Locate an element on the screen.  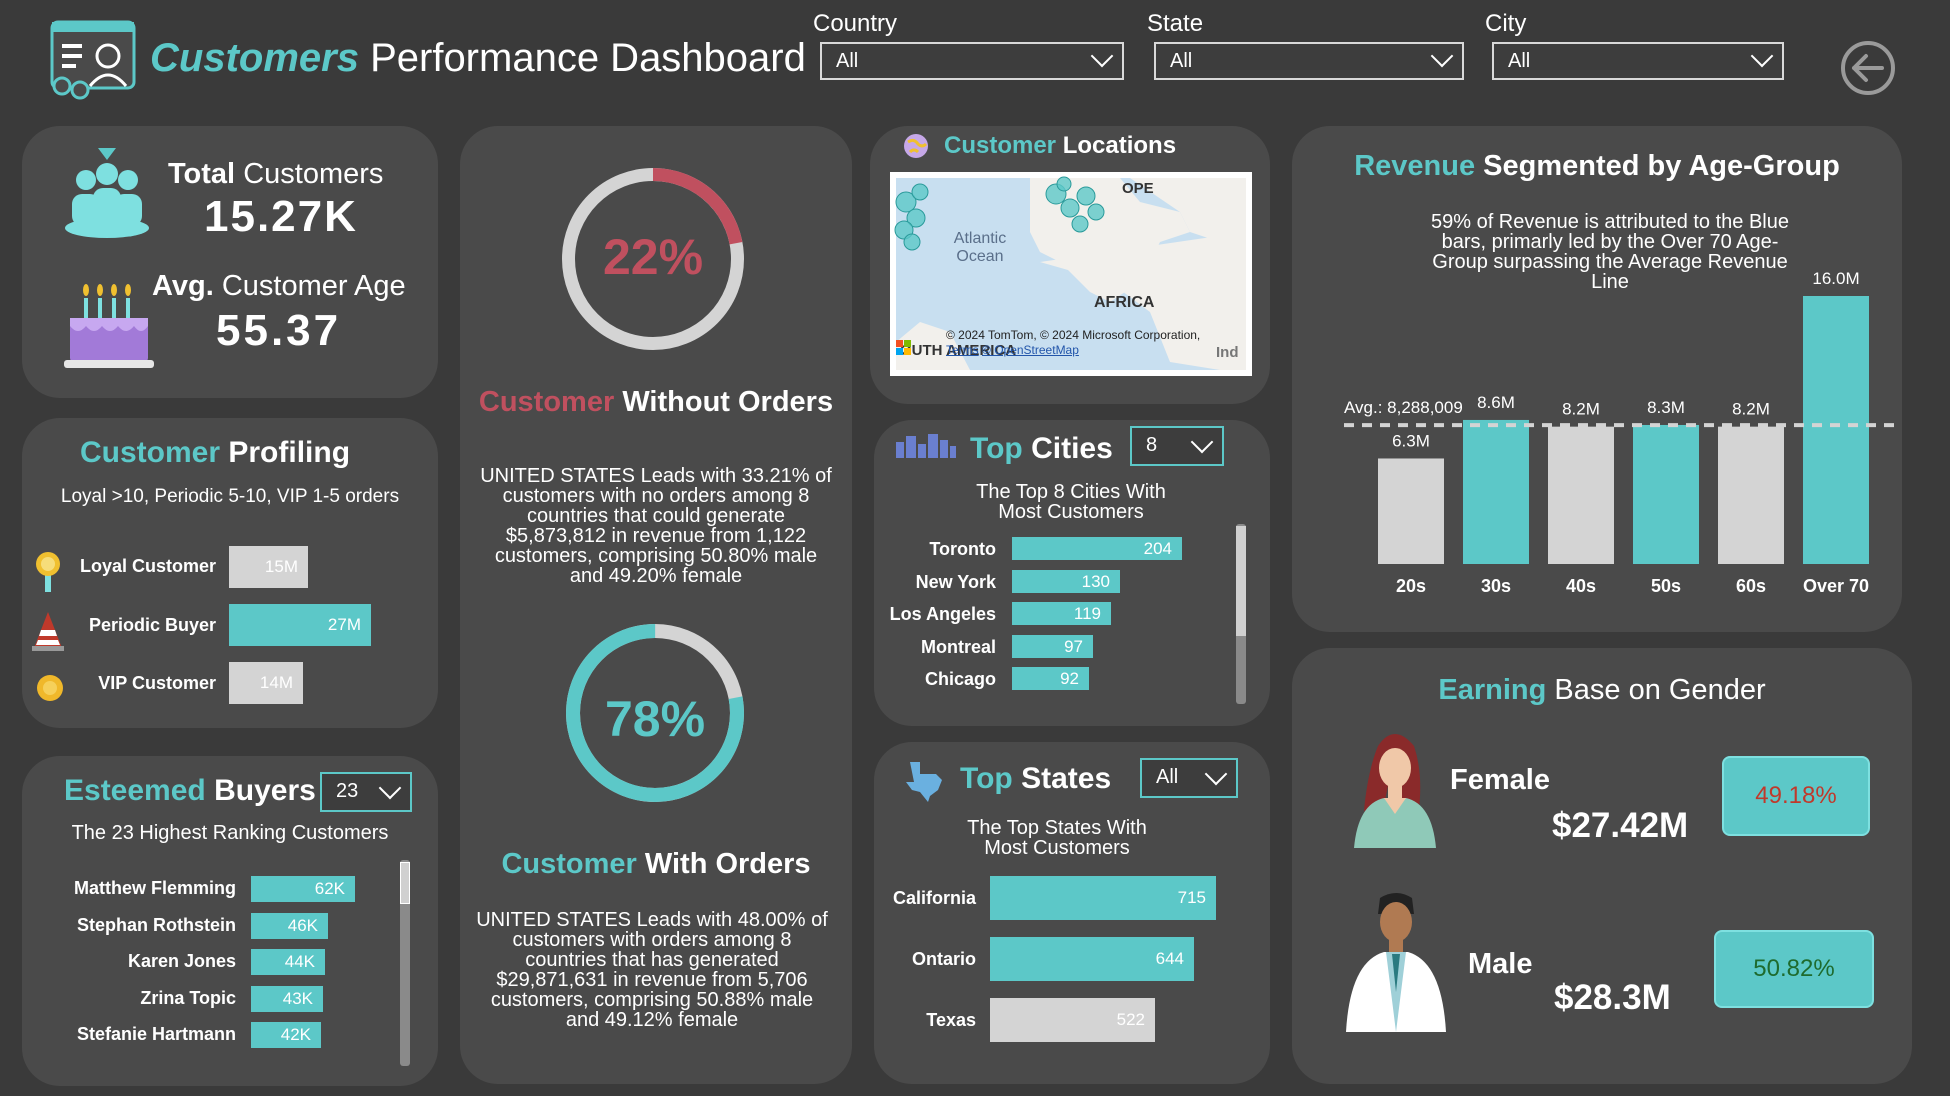
top-states-dropdown: All is located at coordinates (1189, 778).